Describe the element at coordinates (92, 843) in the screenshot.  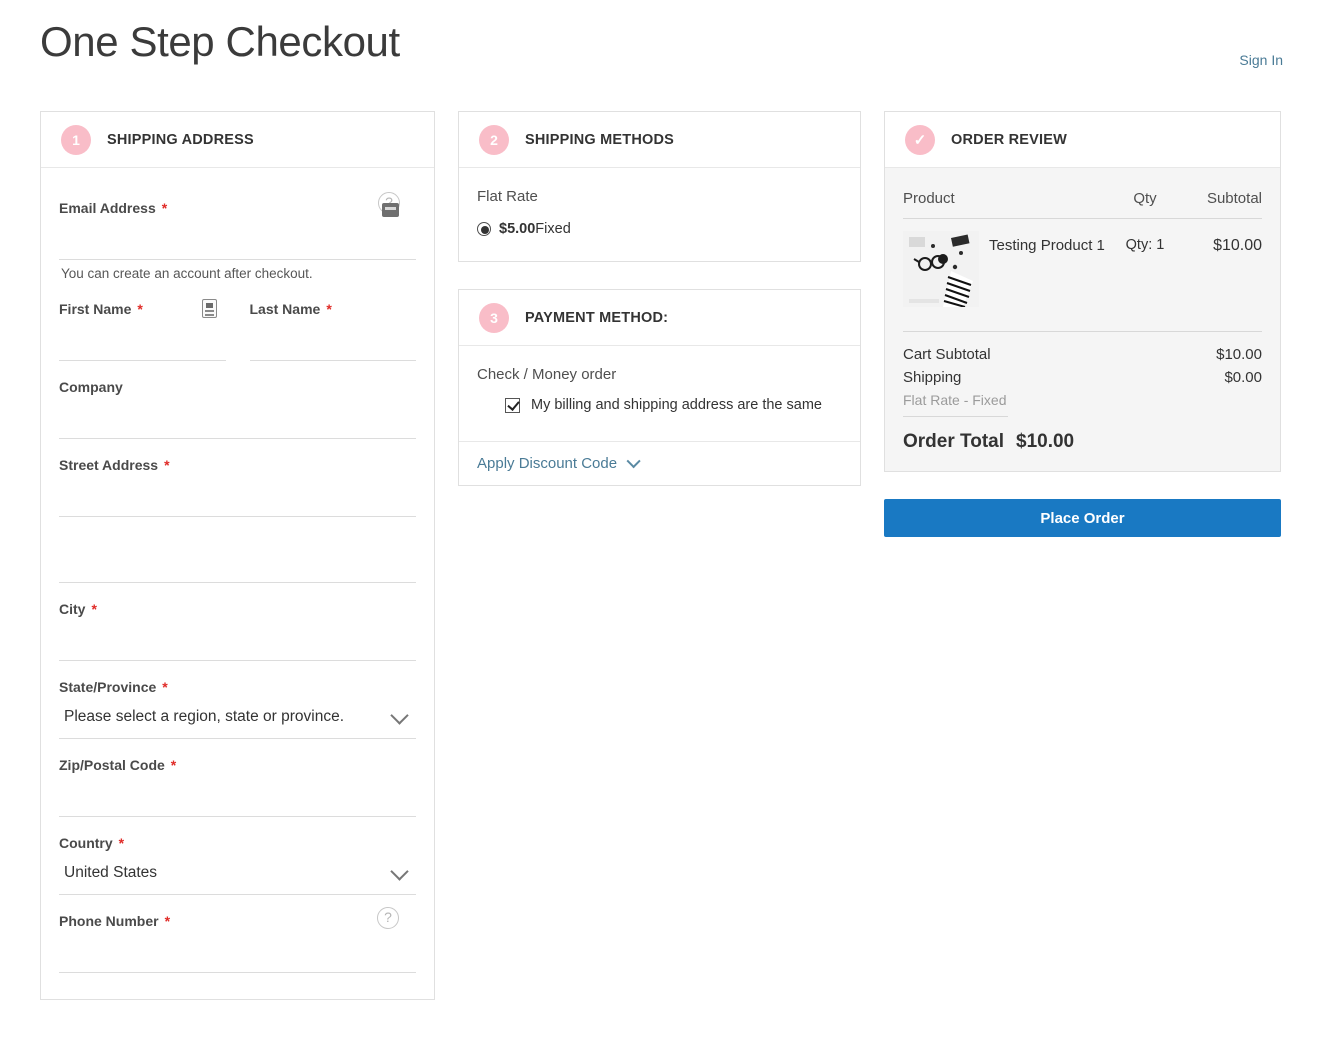
I see `country-label: Country *` at that location.